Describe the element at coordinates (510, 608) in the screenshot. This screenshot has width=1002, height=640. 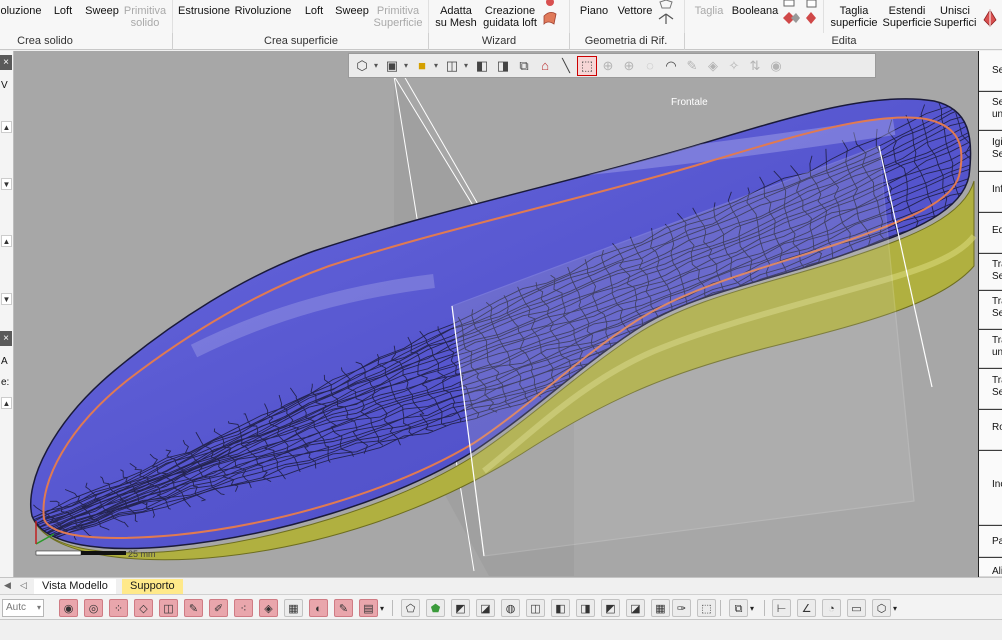
I see `select-feature-icon: ◍` at that location.